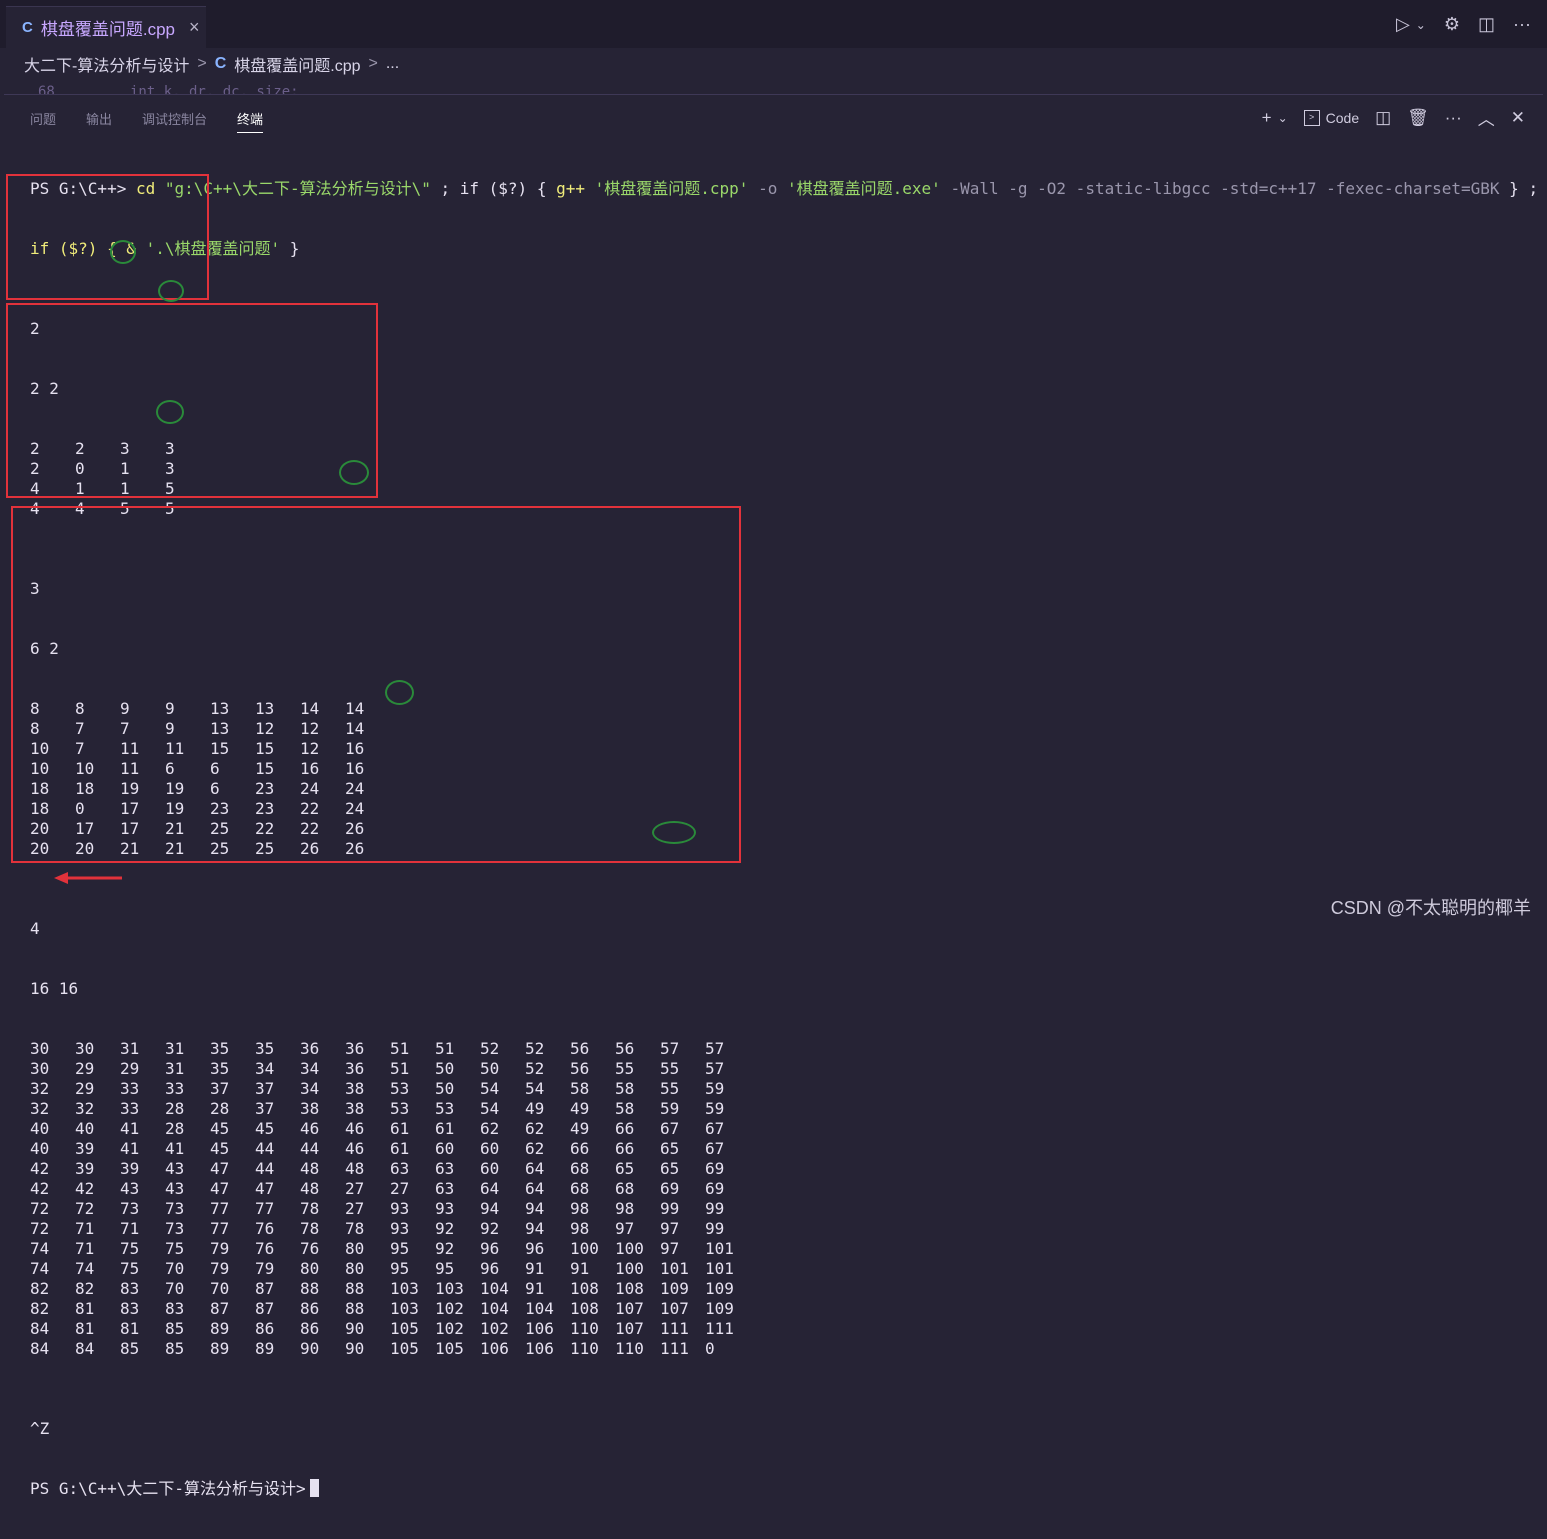  I want to click on grid-row: 32 29 33 33 37 37 34 38 53 50 54 54 58 58 55 59, so click(780, 1089).